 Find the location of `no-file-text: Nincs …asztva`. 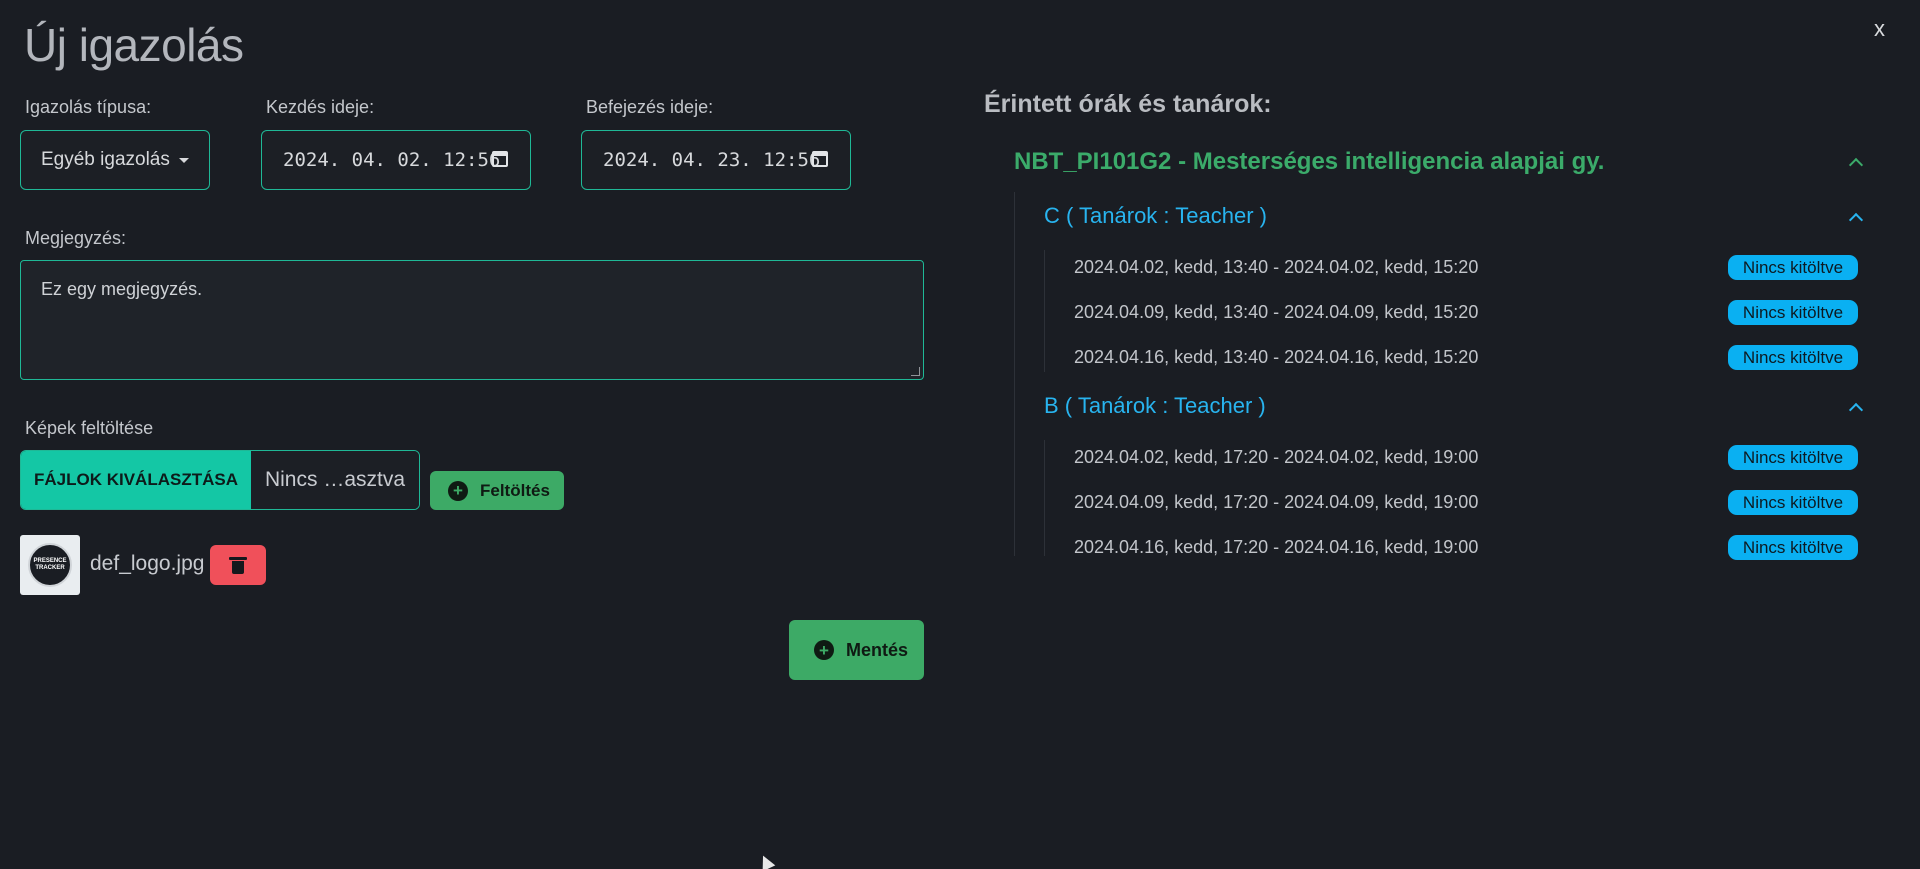

no-file-text: Nincs …asztva is located at coordinates (335, 480).